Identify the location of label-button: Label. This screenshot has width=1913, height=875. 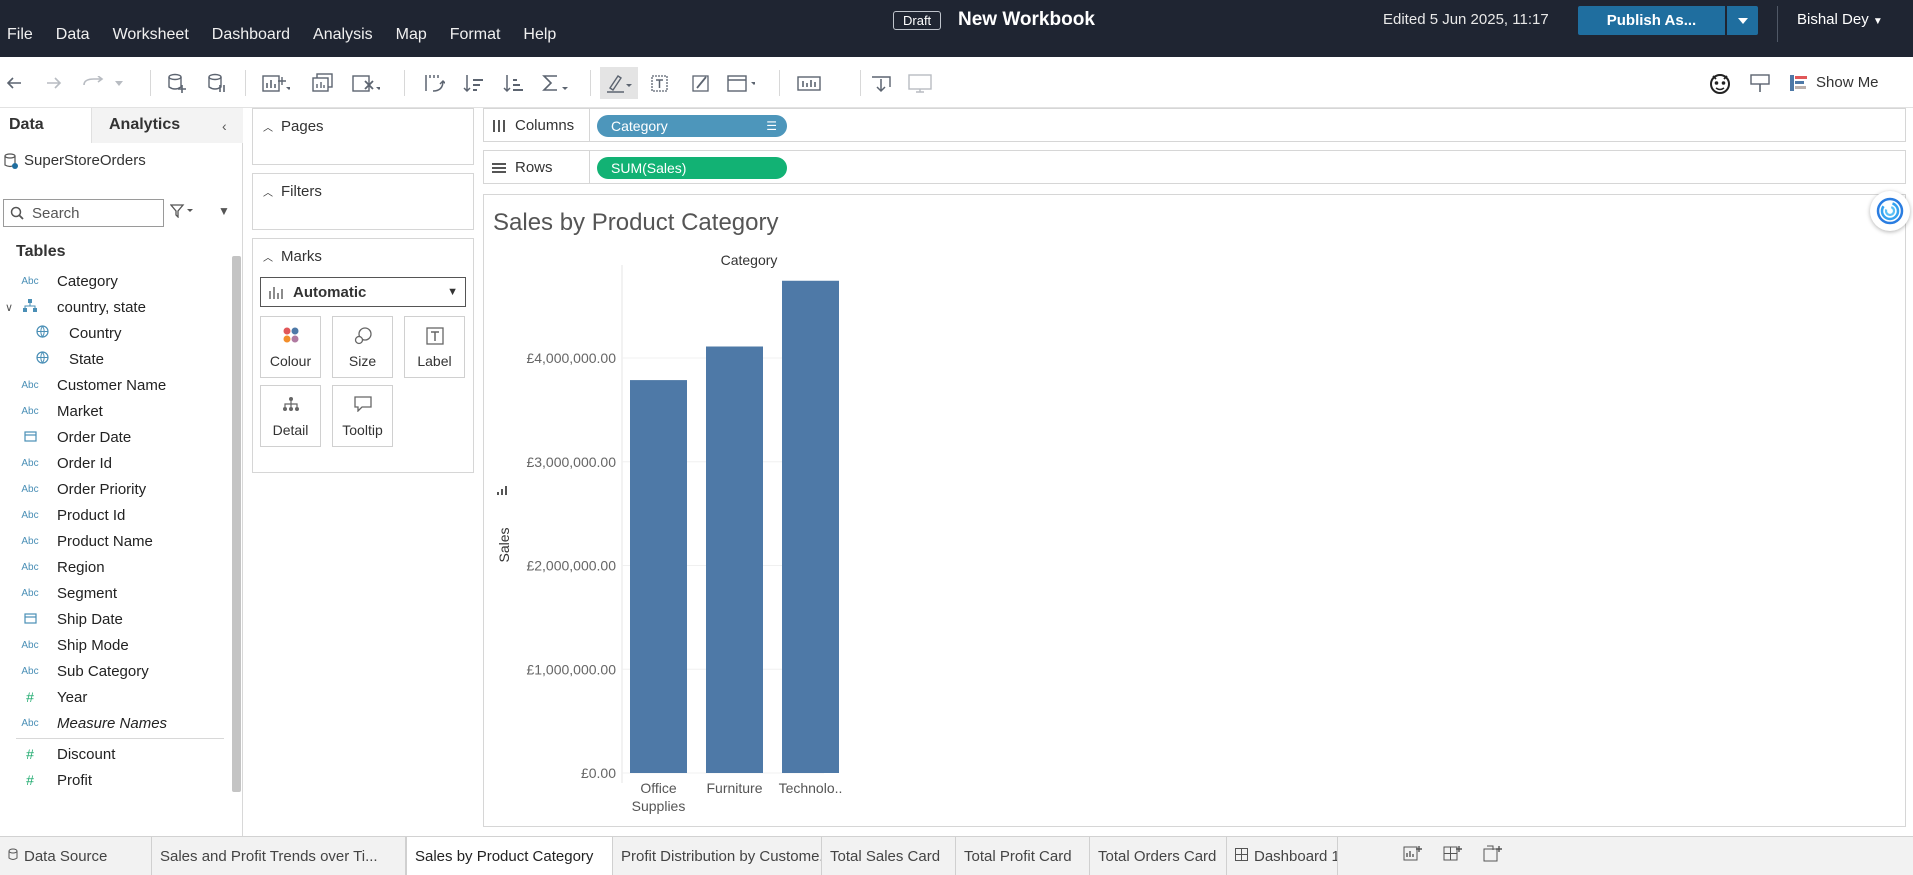
(434, 347).